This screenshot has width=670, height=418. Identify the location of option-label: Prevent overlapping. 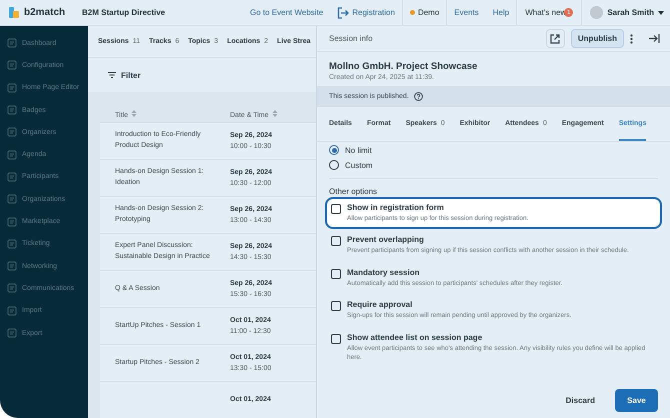
(386, 239).